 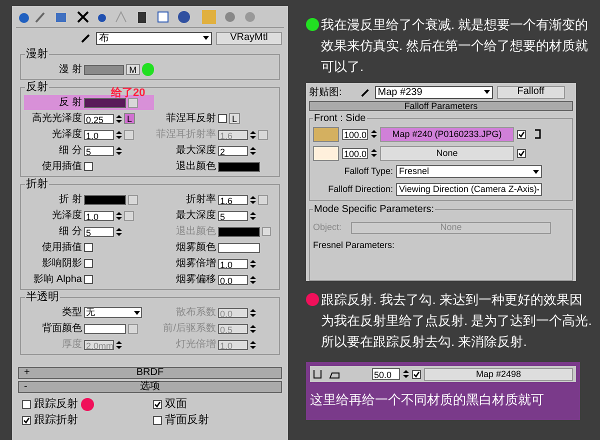 What do you see at coordinates (133, 69) in the screenshot?
I see `map-button: M` at bounding box center [133, 69].